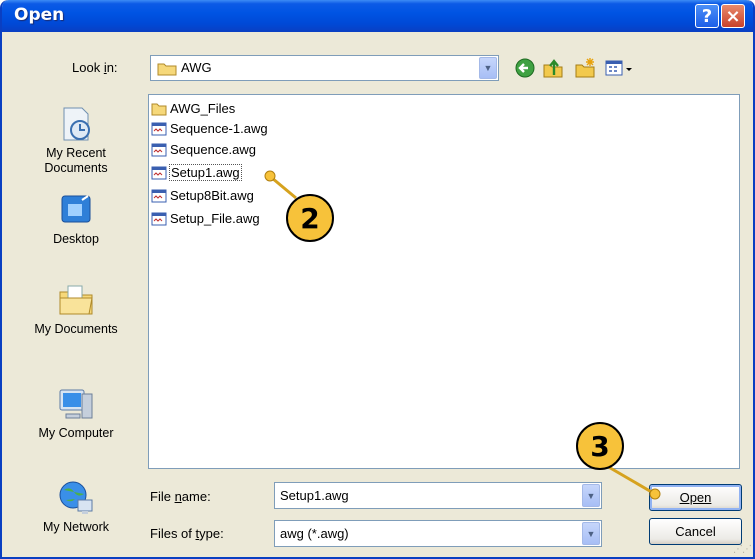 This screenshot has width=755, height=559. I want to click on callout-number: 3, so click(600, 446).